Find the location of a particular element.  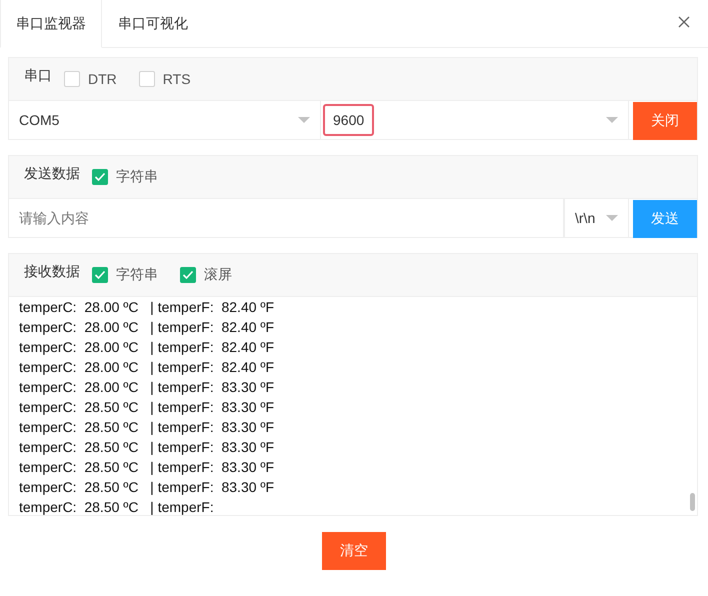

checkbox-label: DTR is located at coordinates (102, 79).